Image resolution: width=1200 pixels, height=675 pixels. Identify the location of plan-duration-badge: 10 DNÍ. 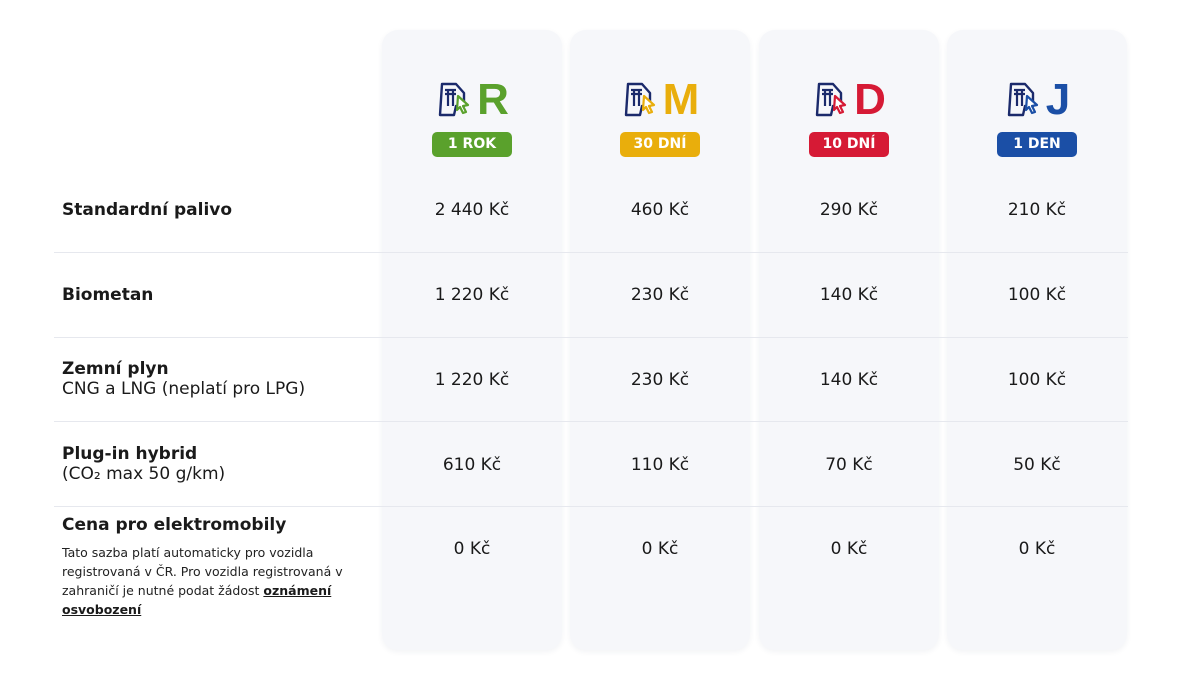
(849, 144).